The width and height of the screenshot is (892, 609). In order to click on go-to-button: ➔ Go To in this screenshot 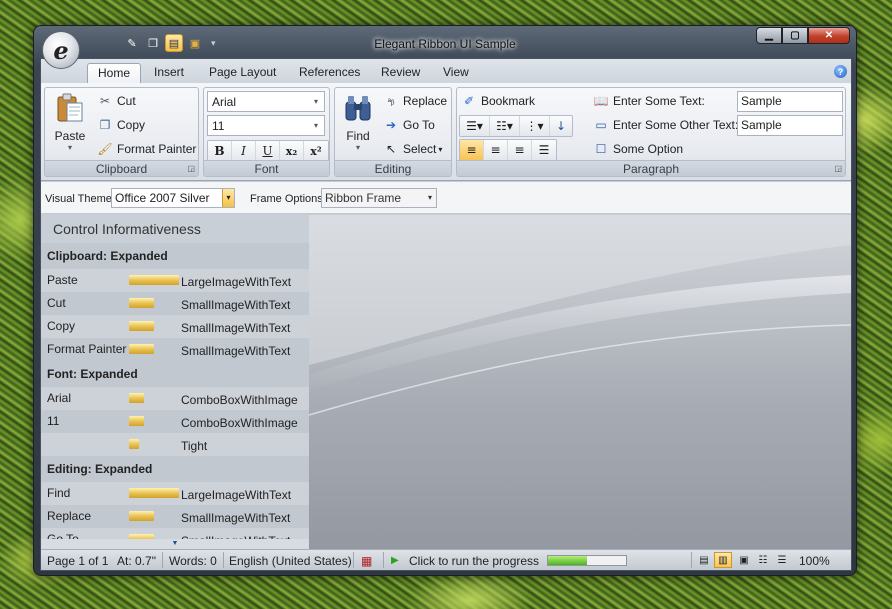, I will do `click(409, 125)`.